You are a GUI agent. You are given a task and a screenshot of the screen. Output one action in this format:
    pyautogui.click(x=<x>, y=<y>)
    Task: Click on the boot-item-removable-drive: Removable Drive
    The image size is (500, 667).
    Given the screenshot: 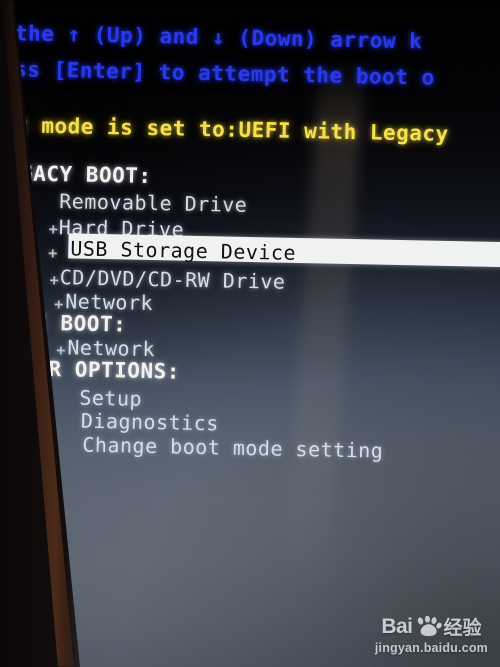 What is the action you would take?
    pyautogui.click(x=153, y=203)
    